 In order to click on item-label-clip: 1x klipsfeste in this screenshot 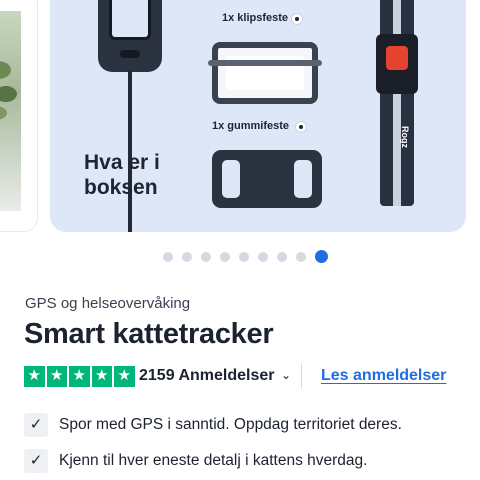, I will do `click(255, 18)`.